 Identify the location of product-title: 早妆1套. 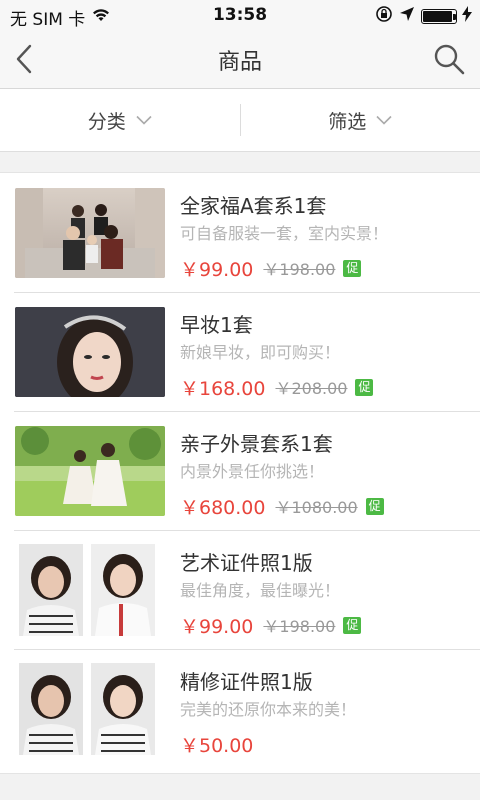
(216, 325).